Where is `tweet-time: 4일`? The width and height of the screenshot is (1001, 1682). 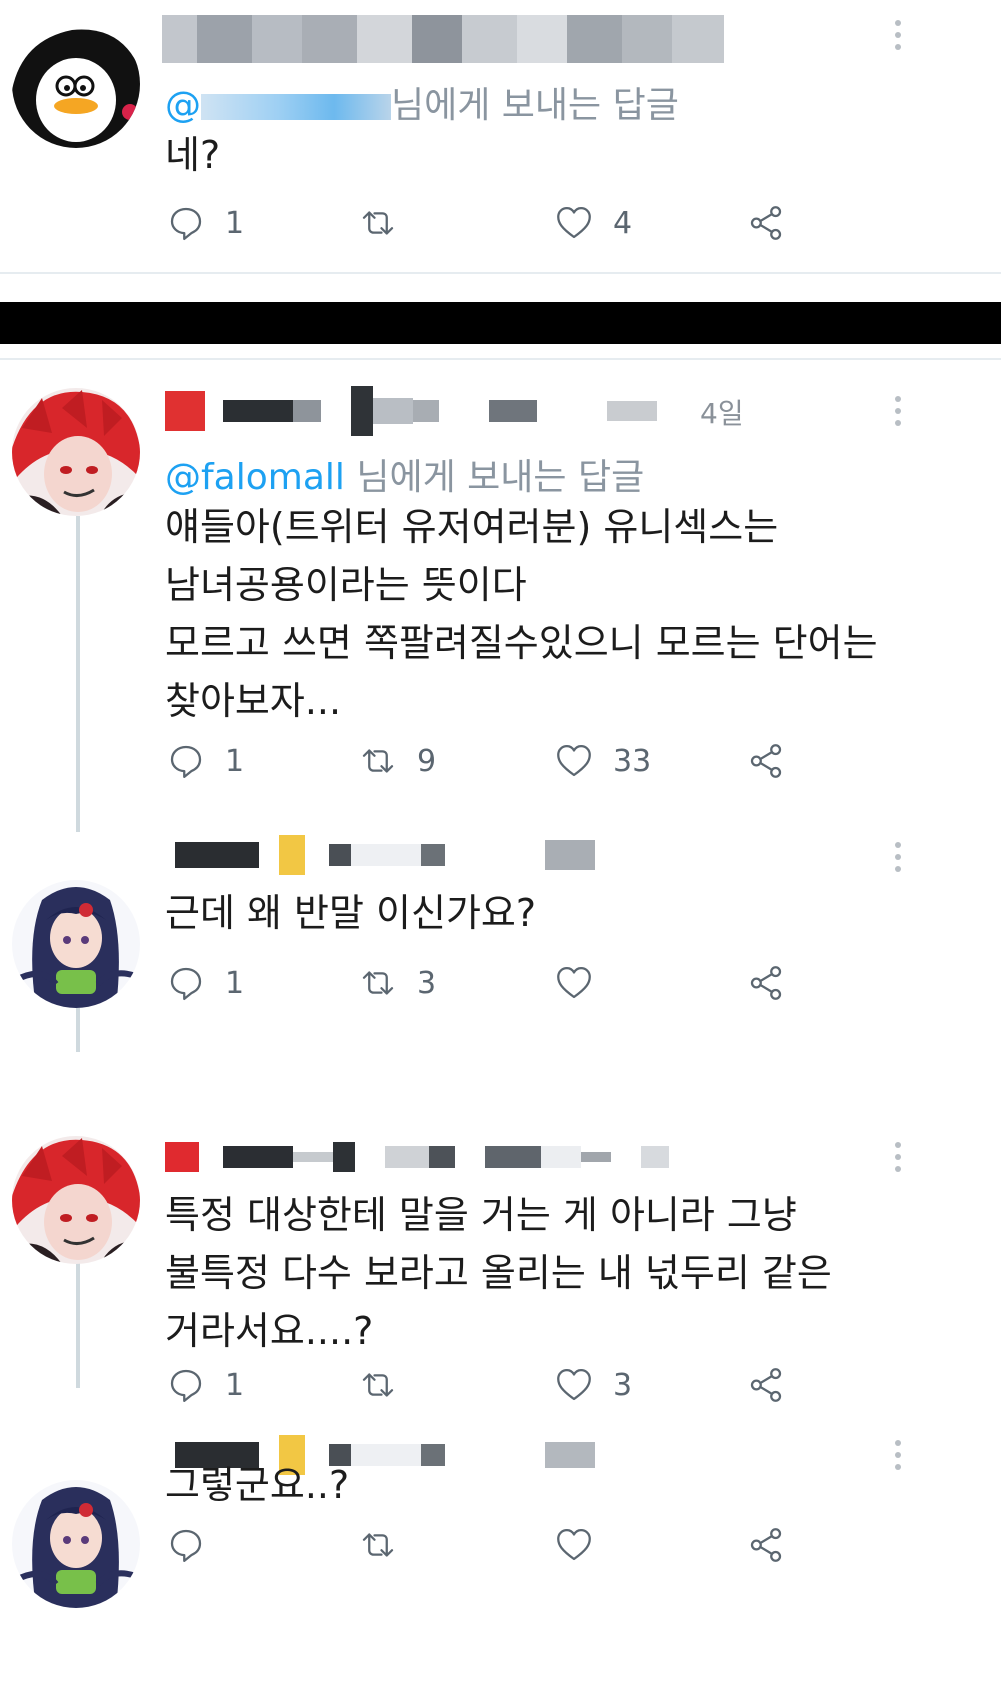
tweet-time: 4일 is located at coordinates (722, 413).